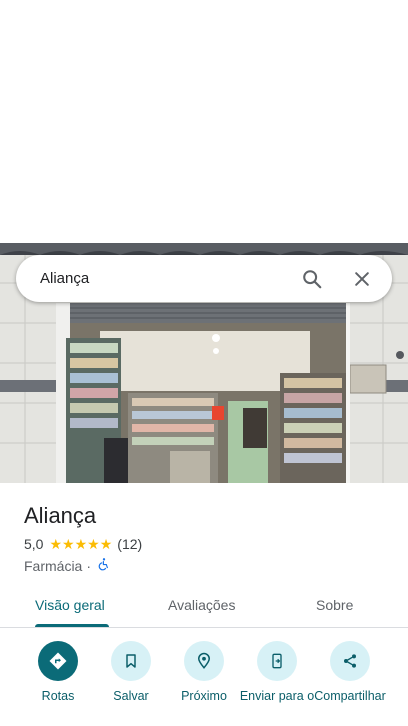 This screenshot has width=408, height=726. I want to click on save-button: Salvar, so click(131, 672).